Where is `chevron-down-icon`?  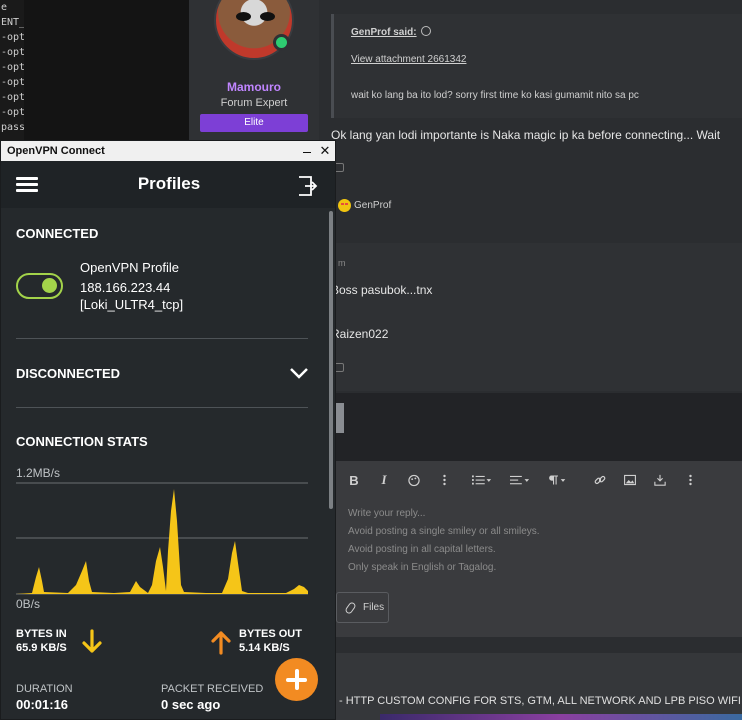 chevron-down-icon is located at coordinates (299, 373).